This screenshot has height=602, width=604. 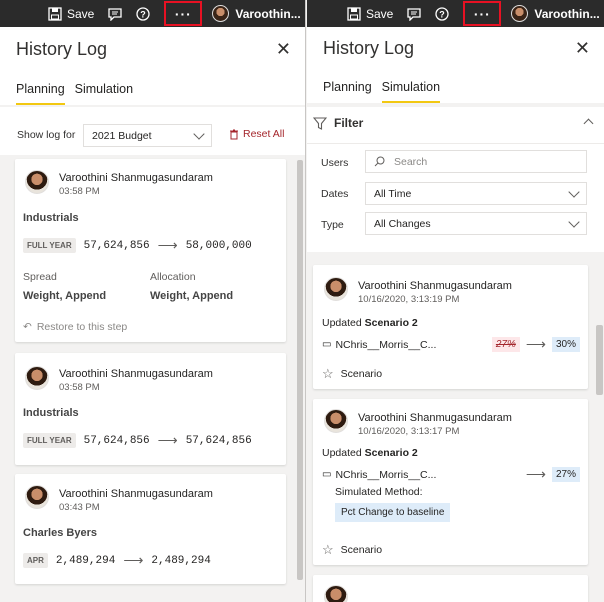 I want to click on log-selector-bar: Show log for 2021 Budget Reset All, so click(x=152, y=131).